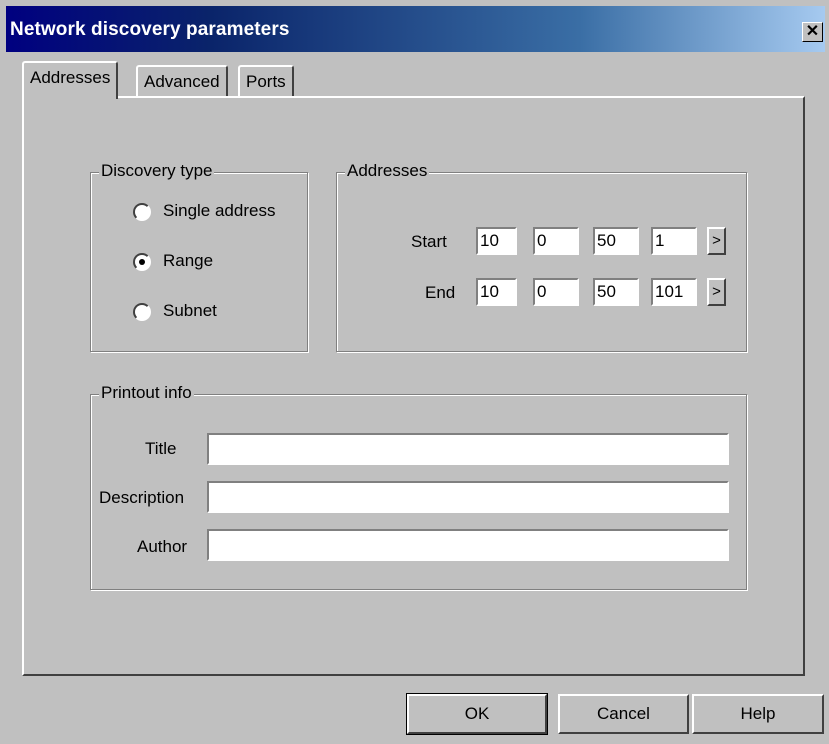 This screenshot has width=829, height=744. Describe the element at coordinates (716, 241) in the screenshot. I see `start-next-arrow-icon: >` at that location.